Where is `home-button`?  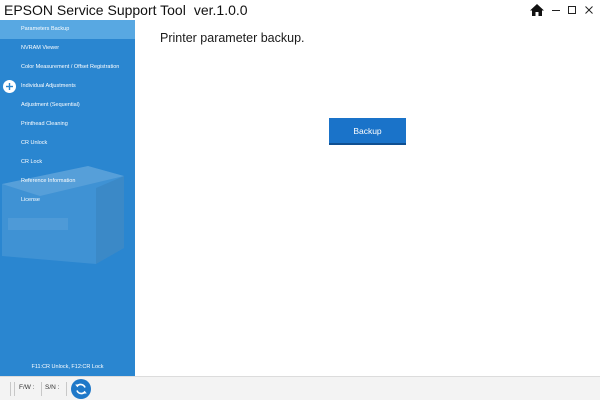 home-button is located at coordinates (537, 10).